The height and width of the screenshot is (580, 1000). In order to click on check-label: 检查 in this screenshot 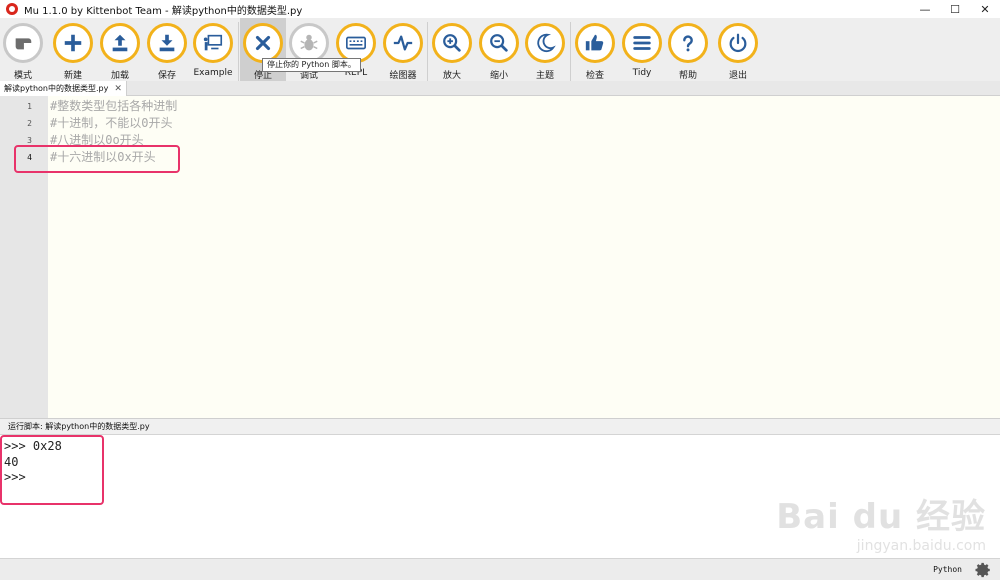, I will do `click(594, 76)`.